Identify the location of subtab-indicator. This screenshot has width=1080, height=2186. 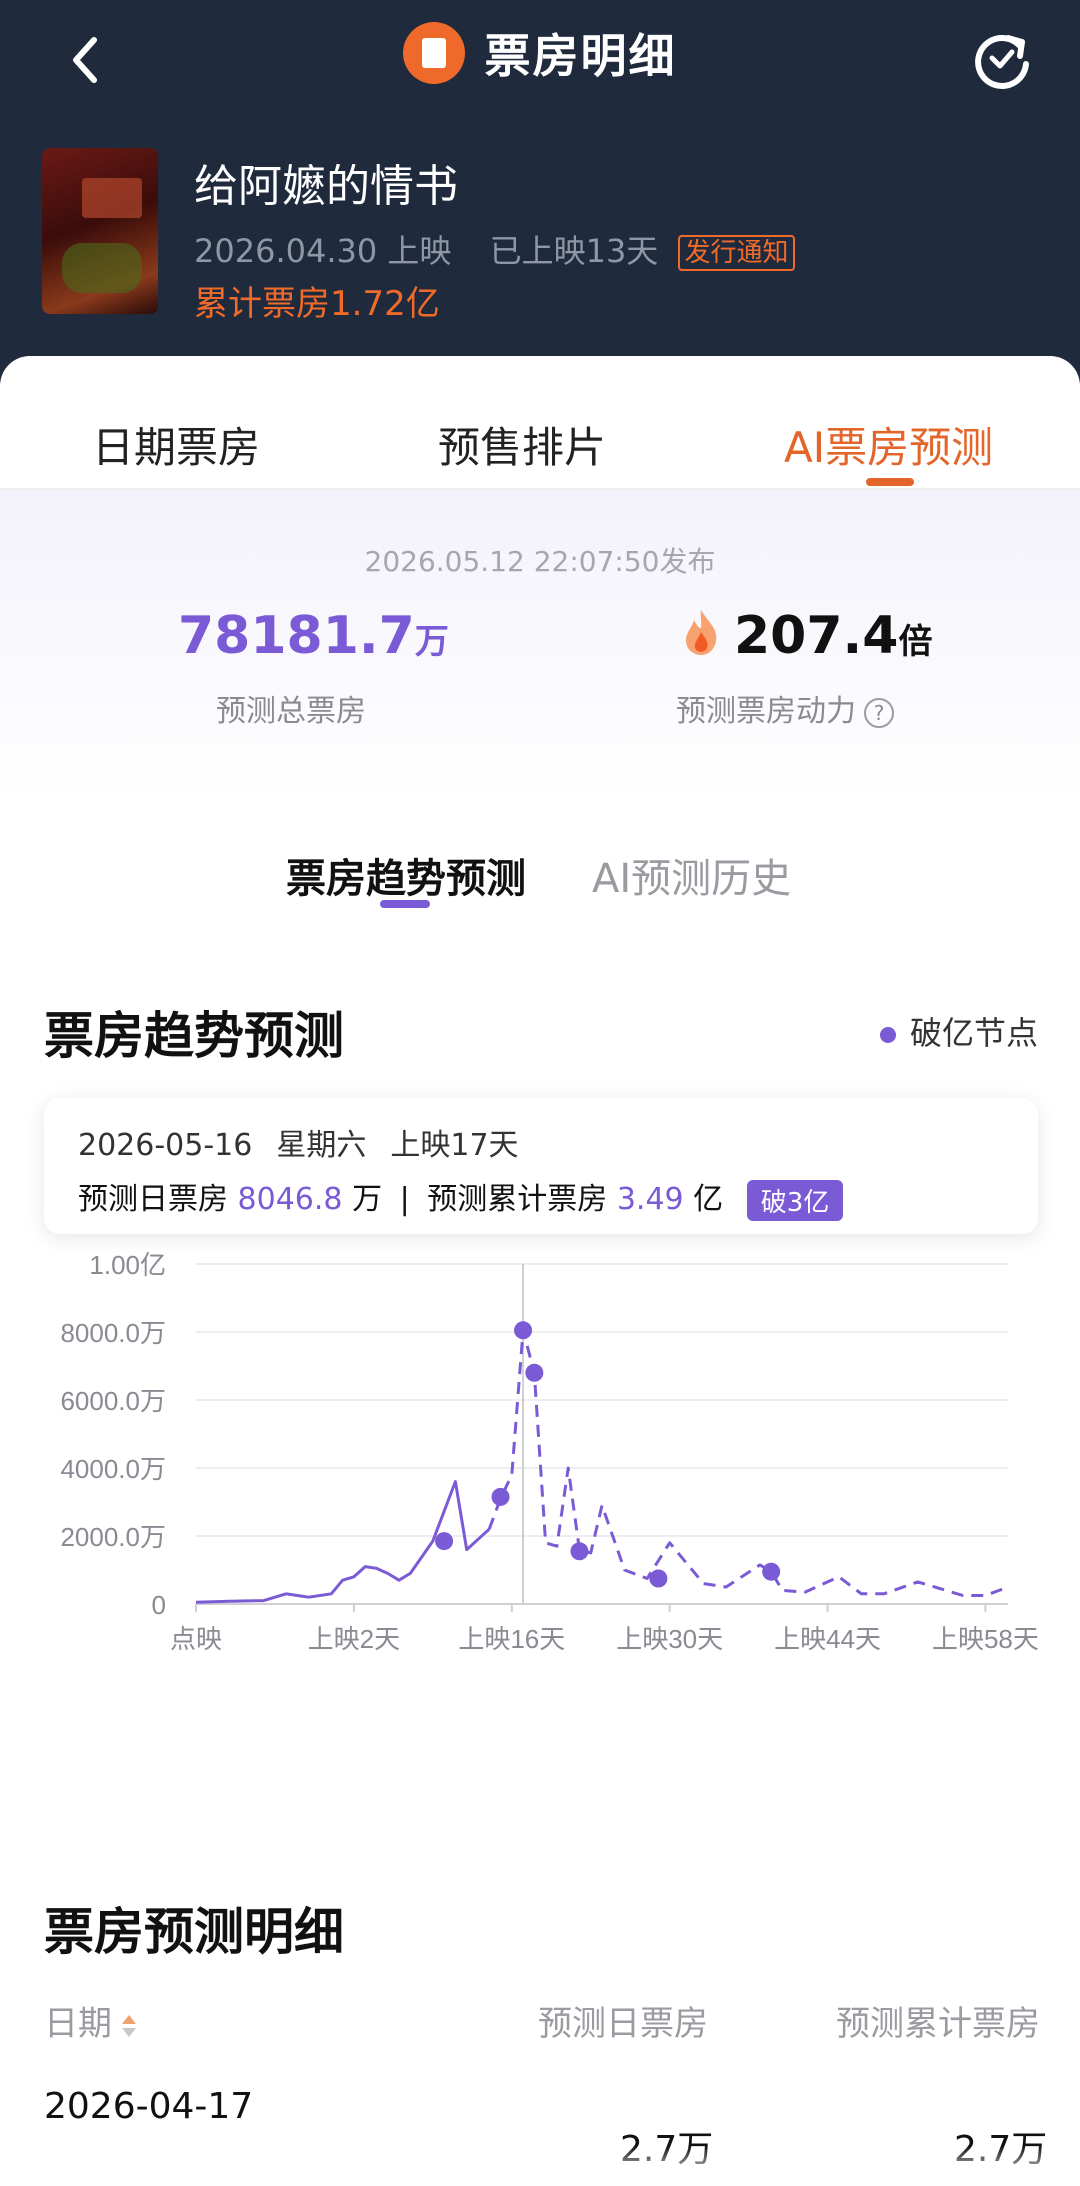
(405, 904).